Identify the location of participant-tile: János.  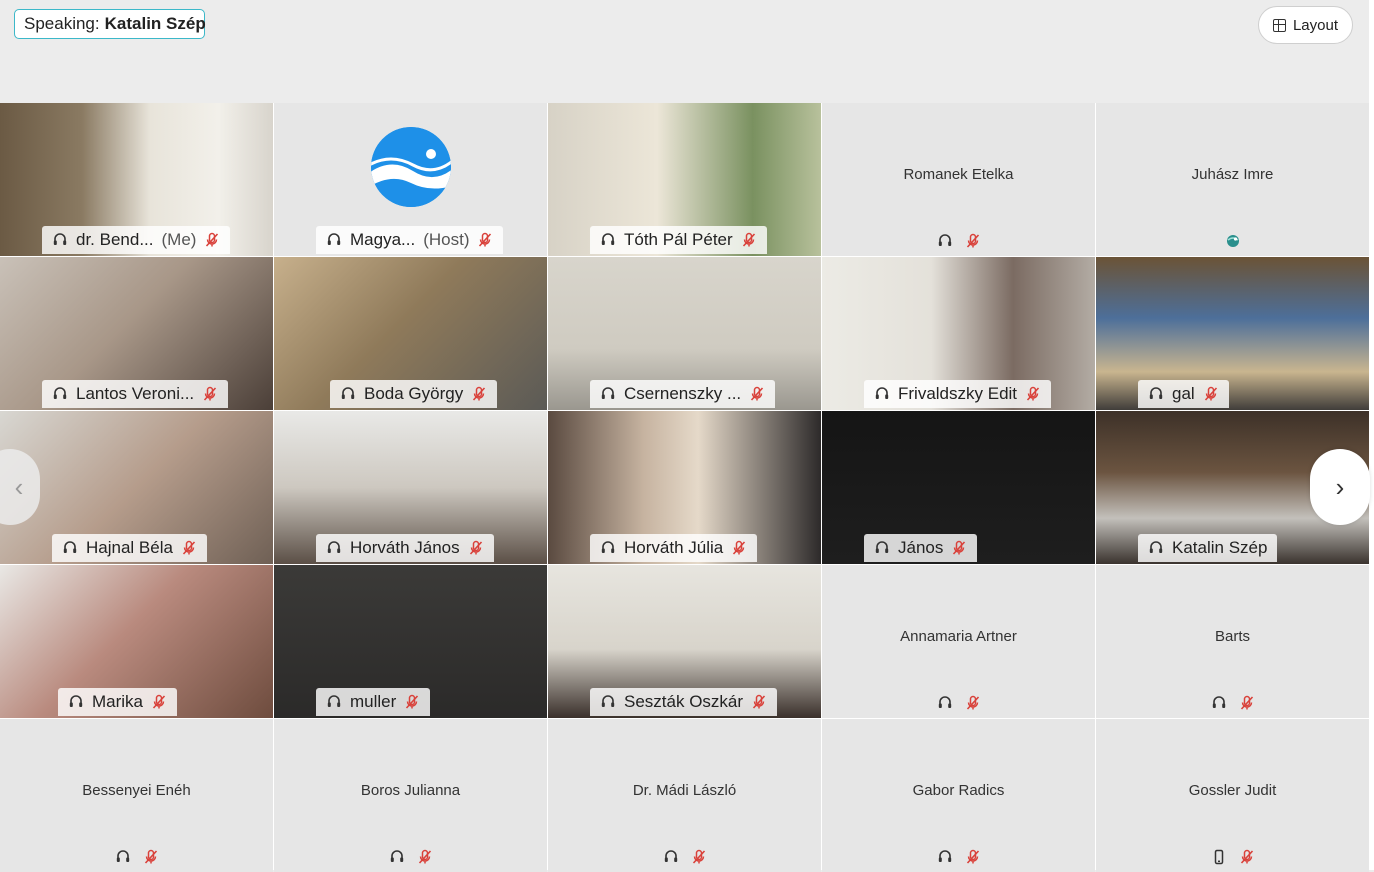
(958, 487).